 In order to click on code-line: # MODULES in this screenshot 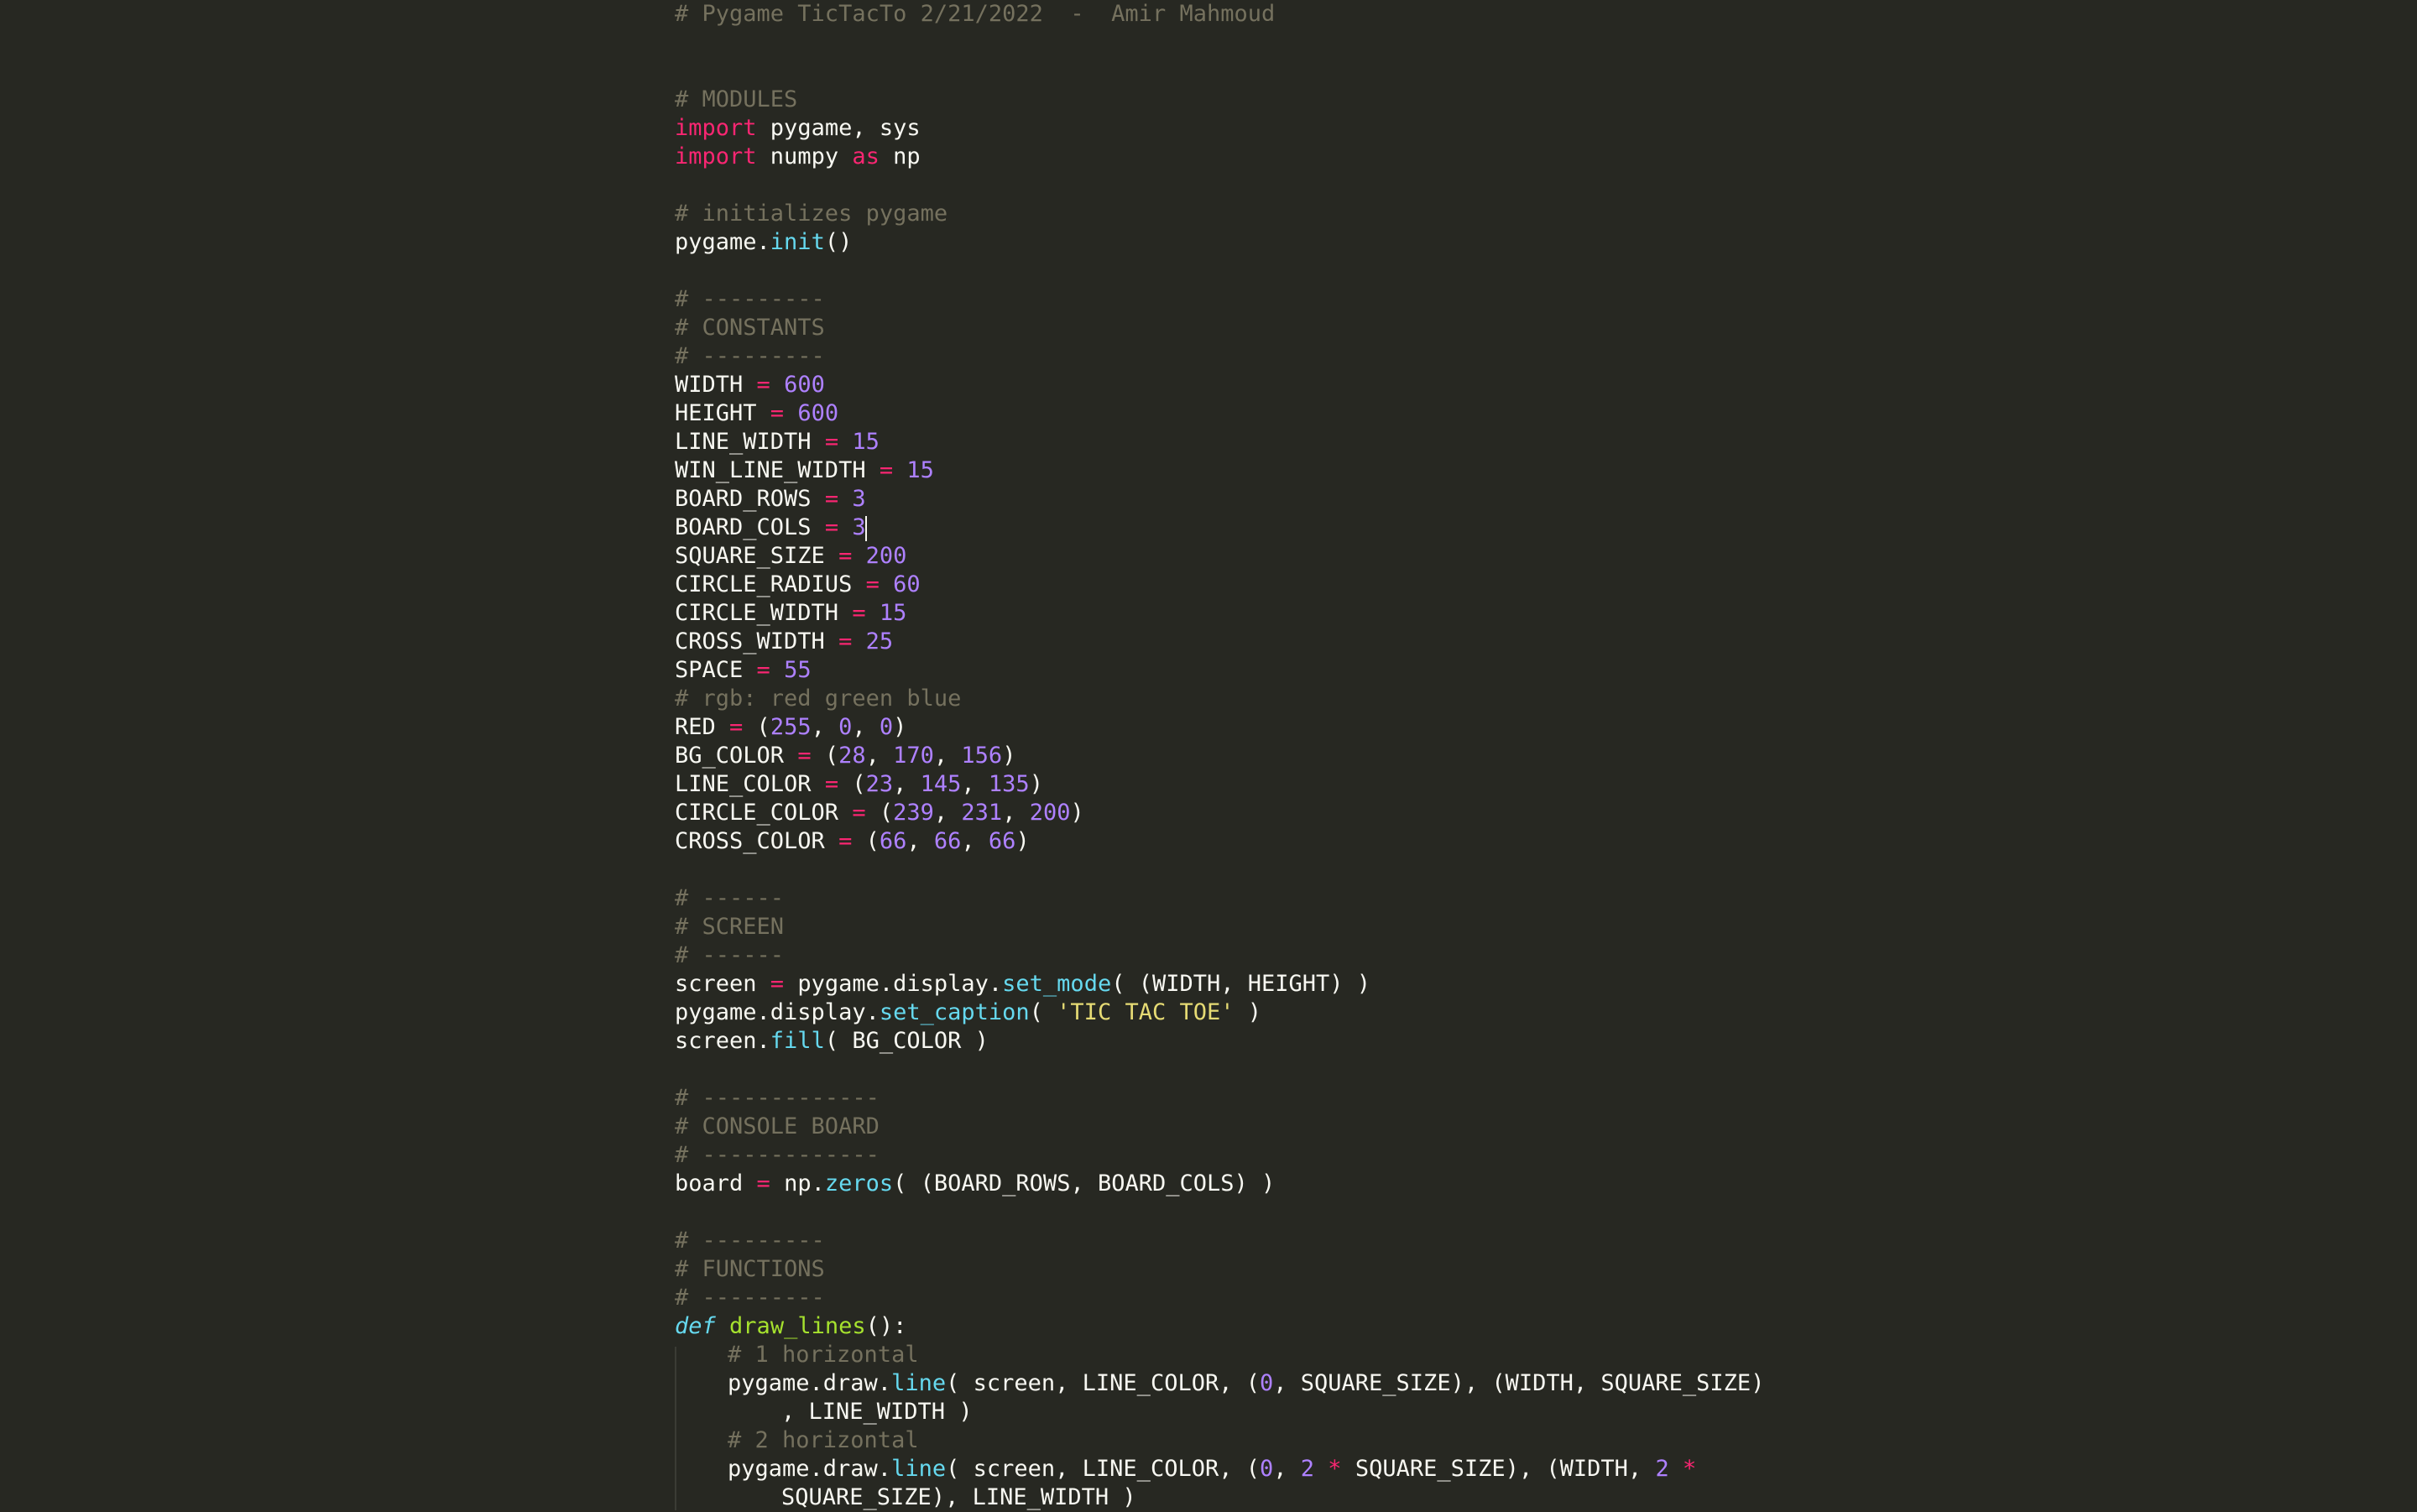, I will do `click(1219, 100)`.